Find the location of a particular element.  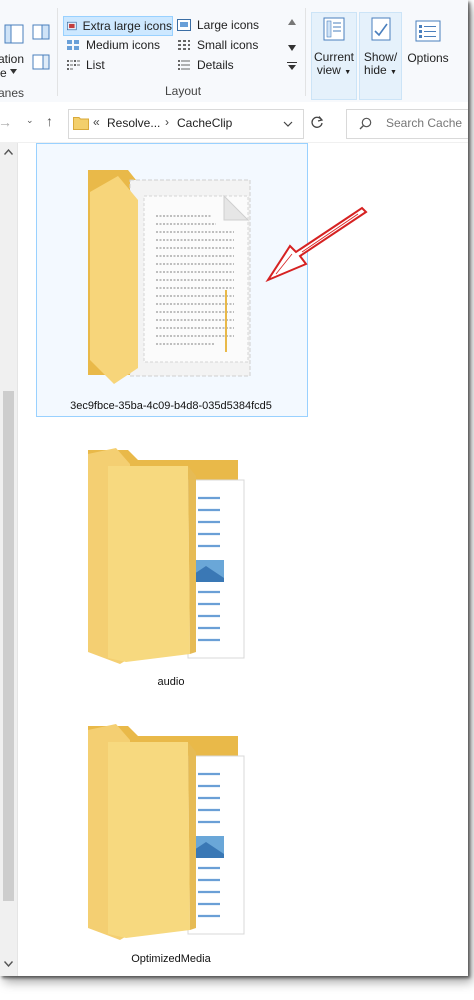

forward-arrow-icon: → is located at coordinates (6, 122).